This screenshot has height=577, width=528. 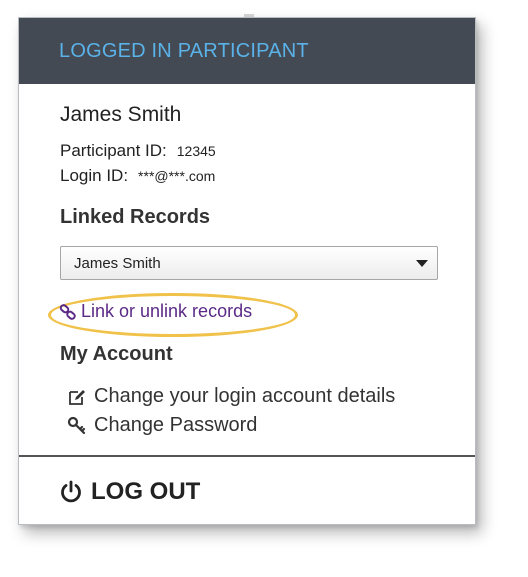 What do you see at coordinates (71, 491) in the screenshot?
I see `power-icon` at bounding box center [71, 491].